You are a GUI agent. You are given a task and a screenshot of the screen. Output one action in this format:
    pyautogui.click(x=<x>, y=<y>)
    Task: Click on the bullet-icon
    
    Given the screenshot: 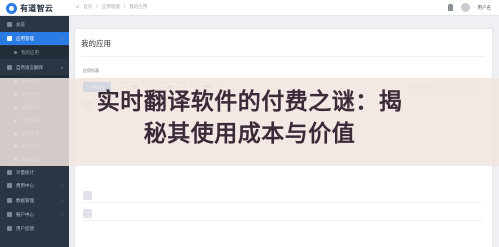 What is the action you would take?
    pyautogui.click(x=15, y=52)
    